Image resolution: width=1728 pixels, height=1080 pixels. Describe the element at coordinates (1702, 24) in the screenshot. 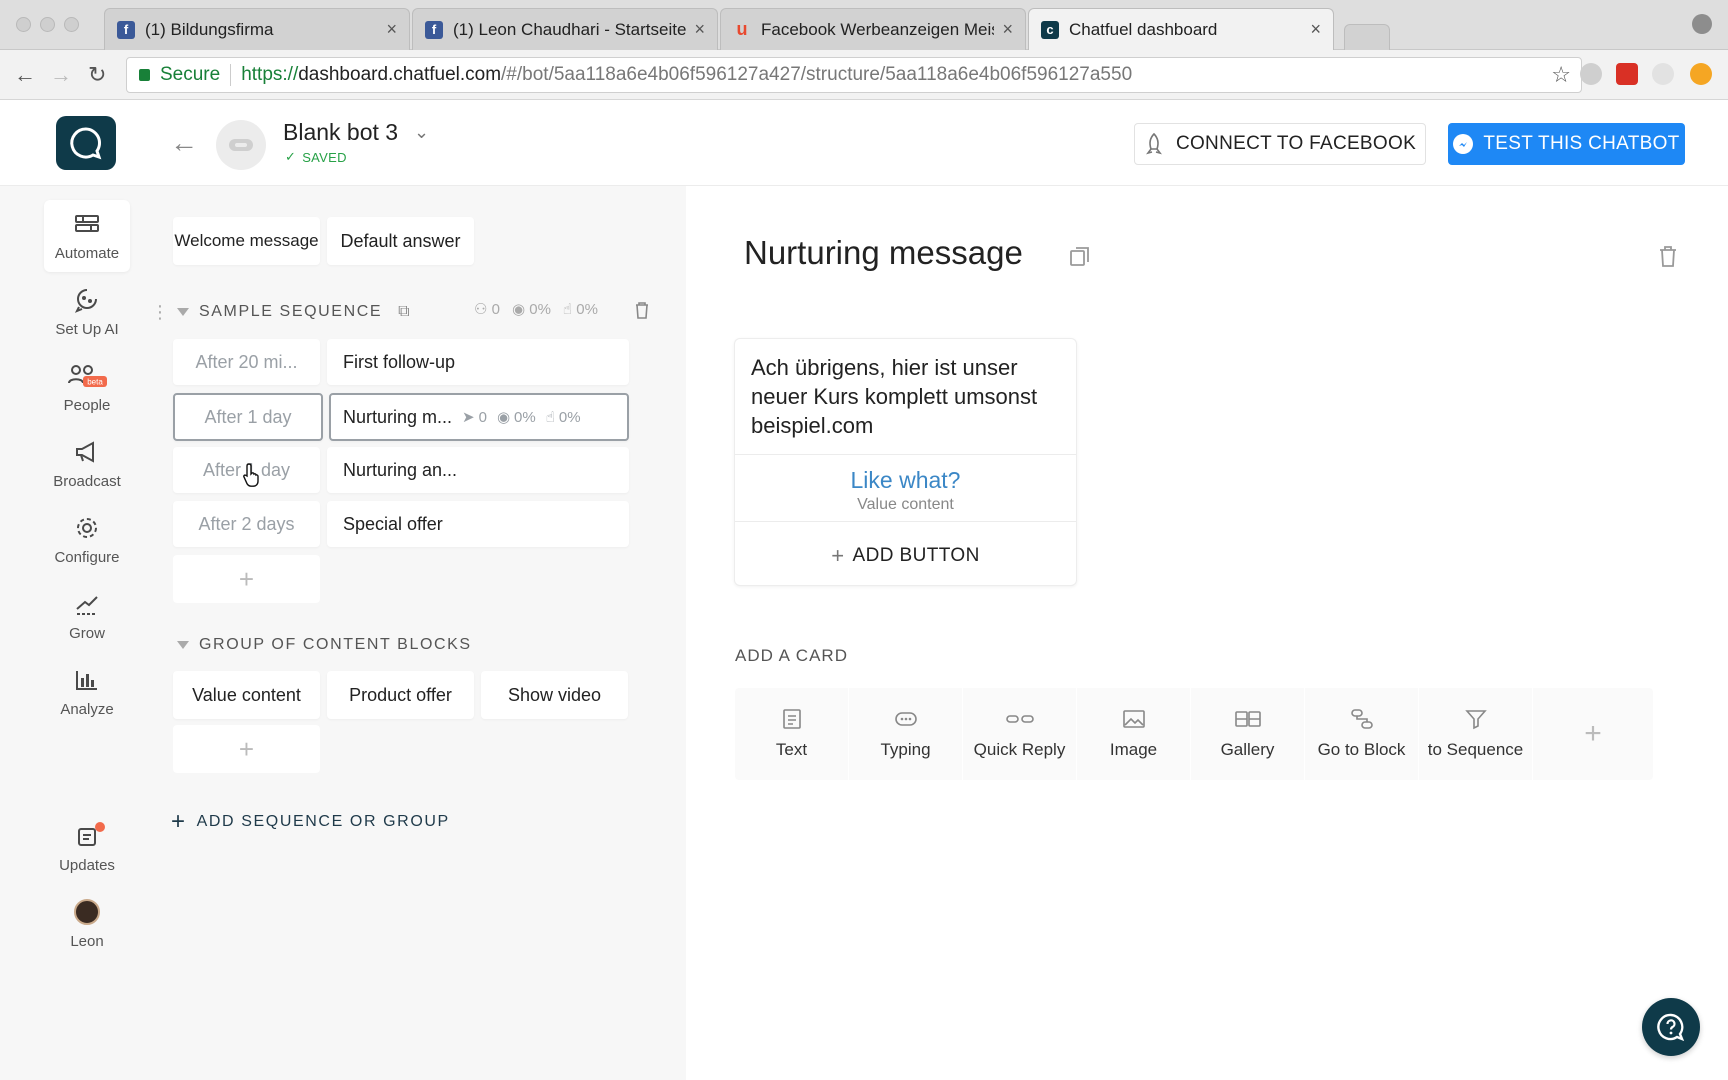

I see `profile-icon` at that location.